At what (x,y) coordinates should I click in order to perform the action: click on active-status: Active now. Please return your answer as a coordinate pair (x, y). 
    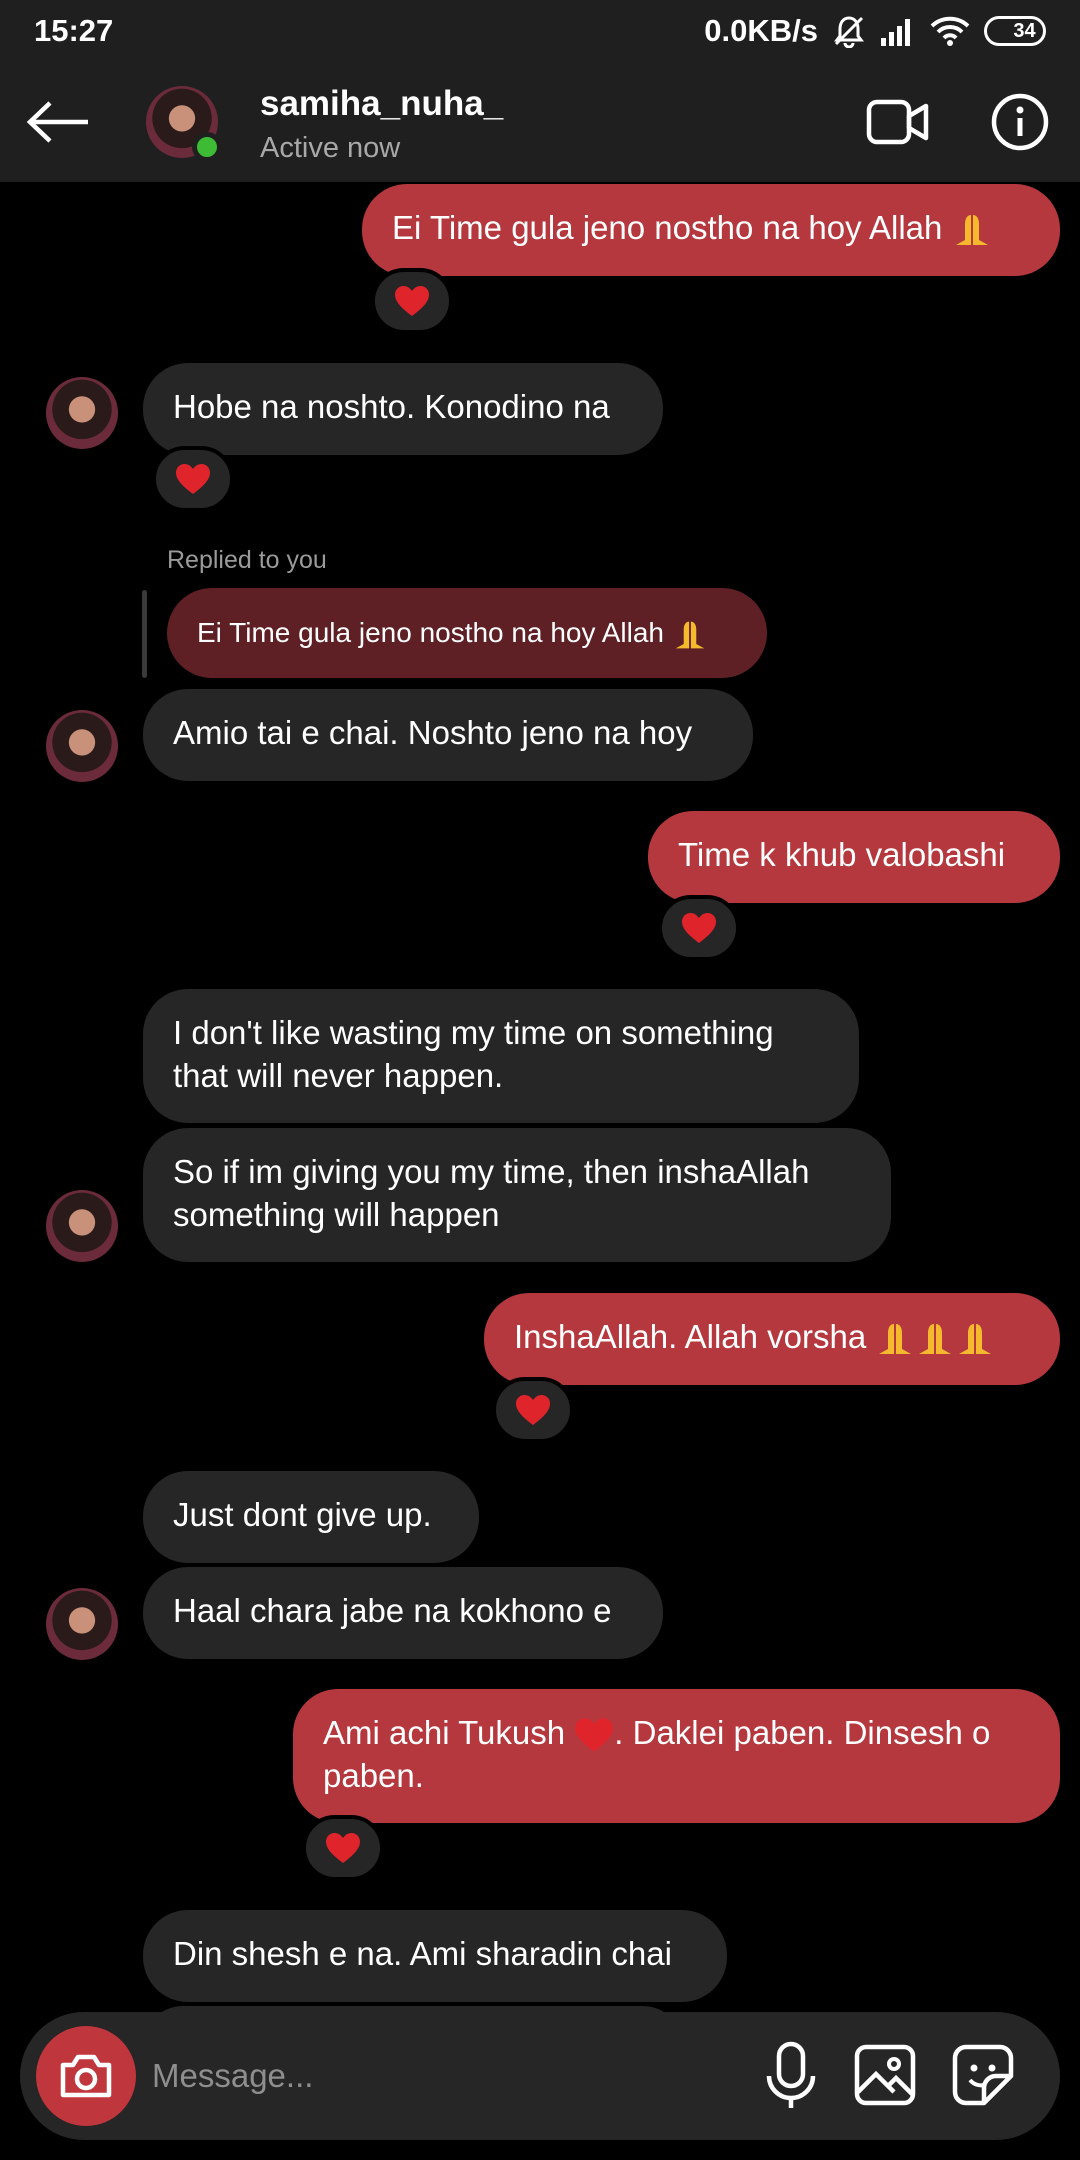
    Looking at the image, I should click on (330, 148).